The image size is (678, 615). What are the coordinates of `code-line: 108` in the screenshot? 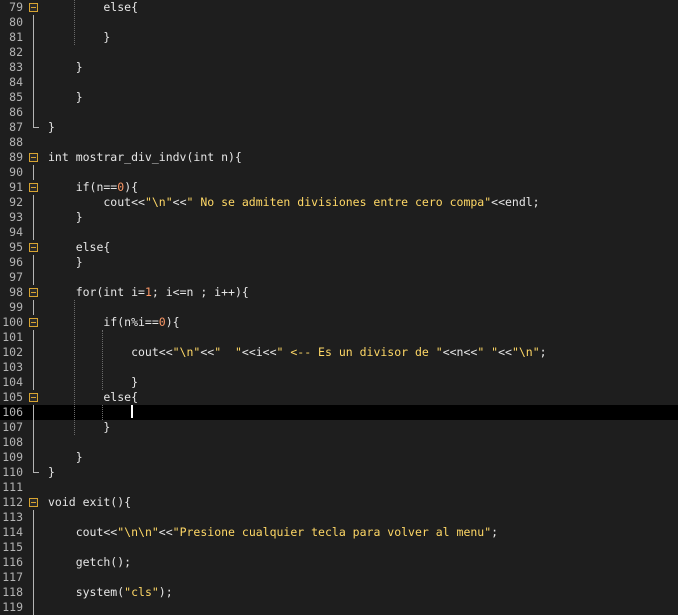 It's located at (339, 442).